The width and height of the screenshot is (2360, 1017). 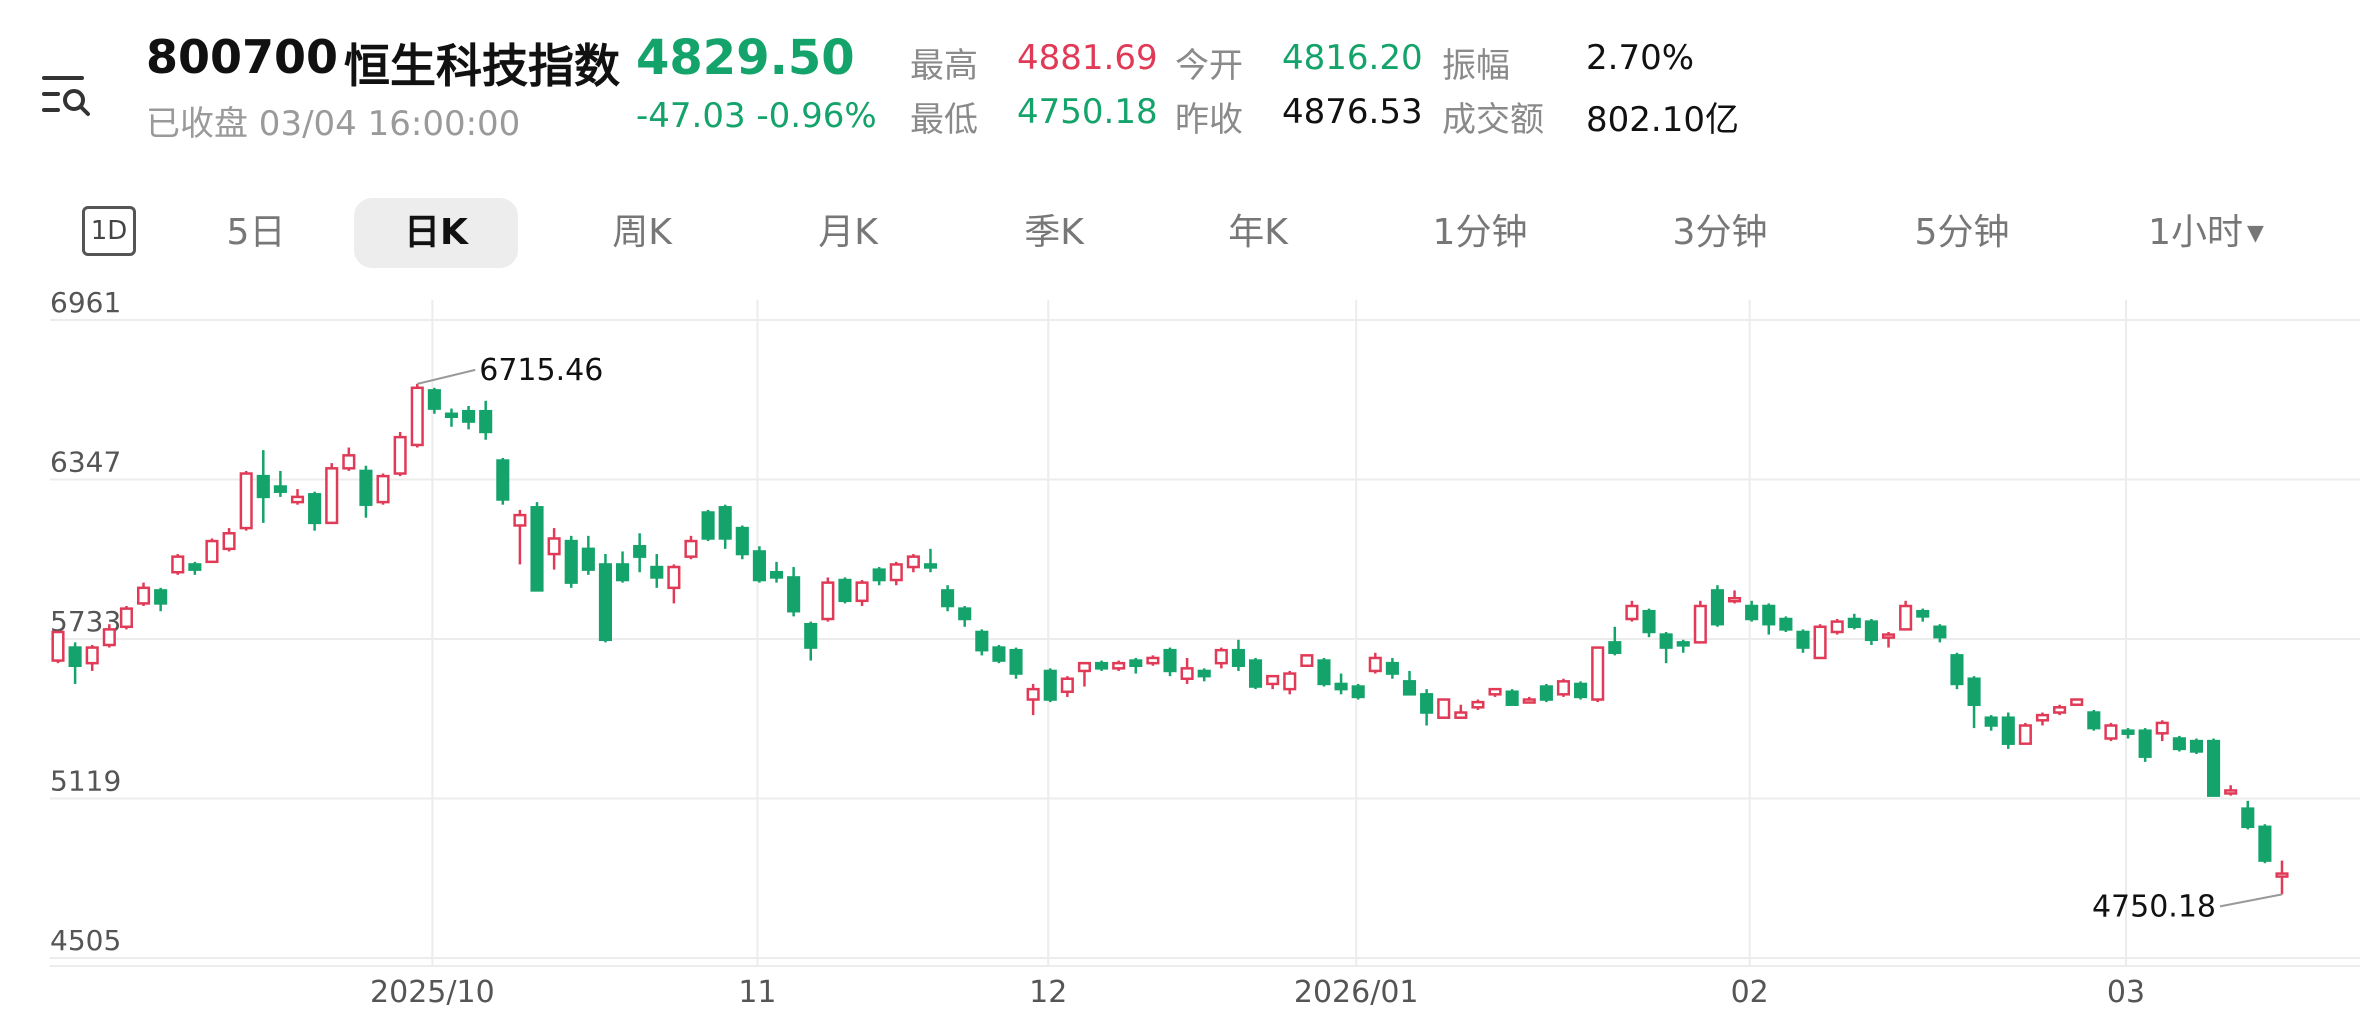 I want to click on caret-down-icon: ▼, so click(x=2255, y=233).